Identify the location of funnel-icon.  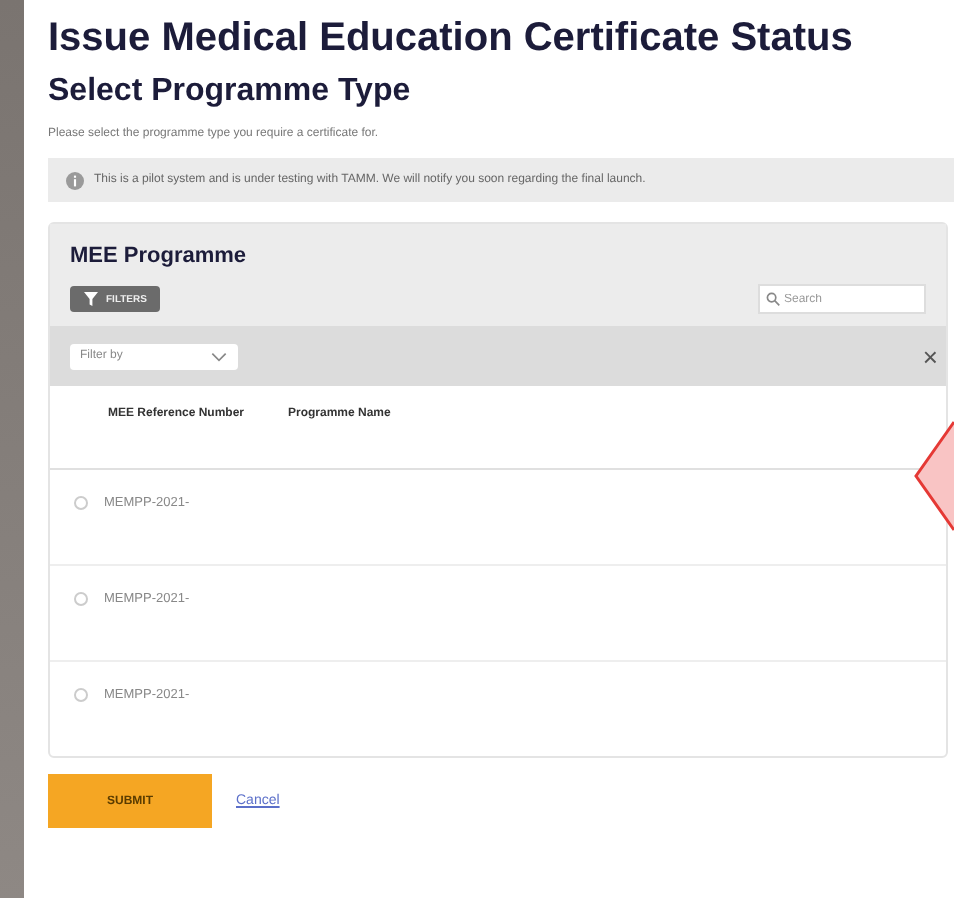
(91, 299).